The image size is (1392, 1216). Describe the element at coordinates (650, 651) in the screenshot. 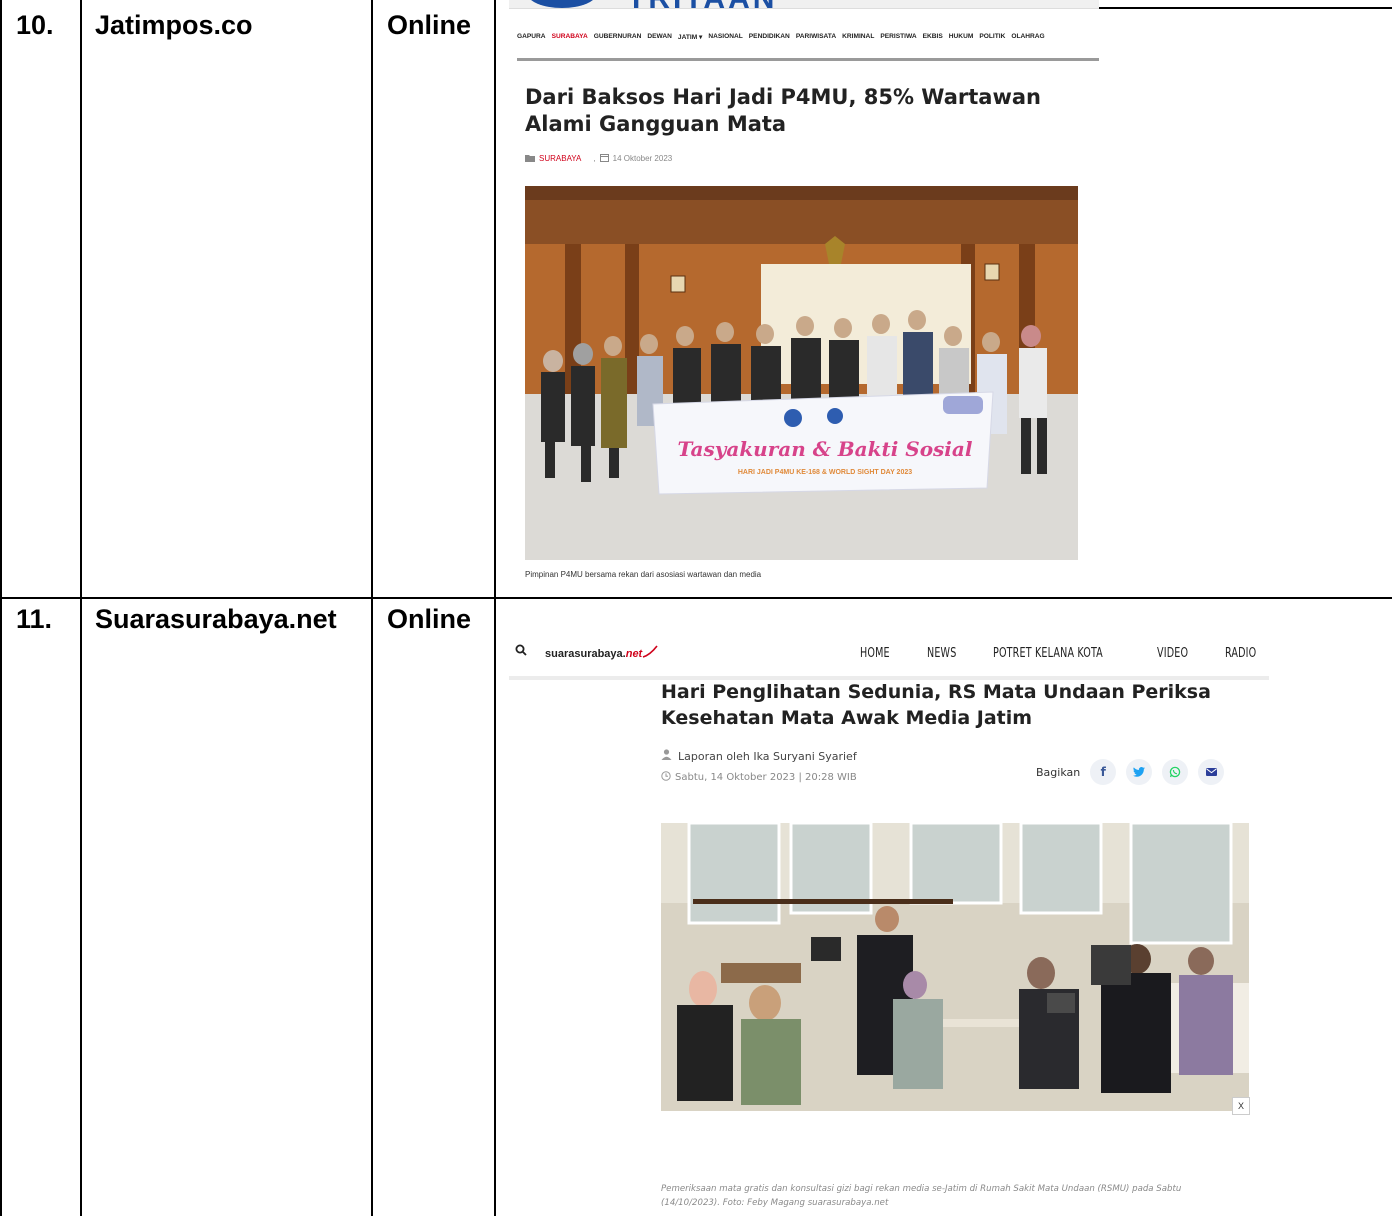

I see `logo-swoosh-icon` at that location.